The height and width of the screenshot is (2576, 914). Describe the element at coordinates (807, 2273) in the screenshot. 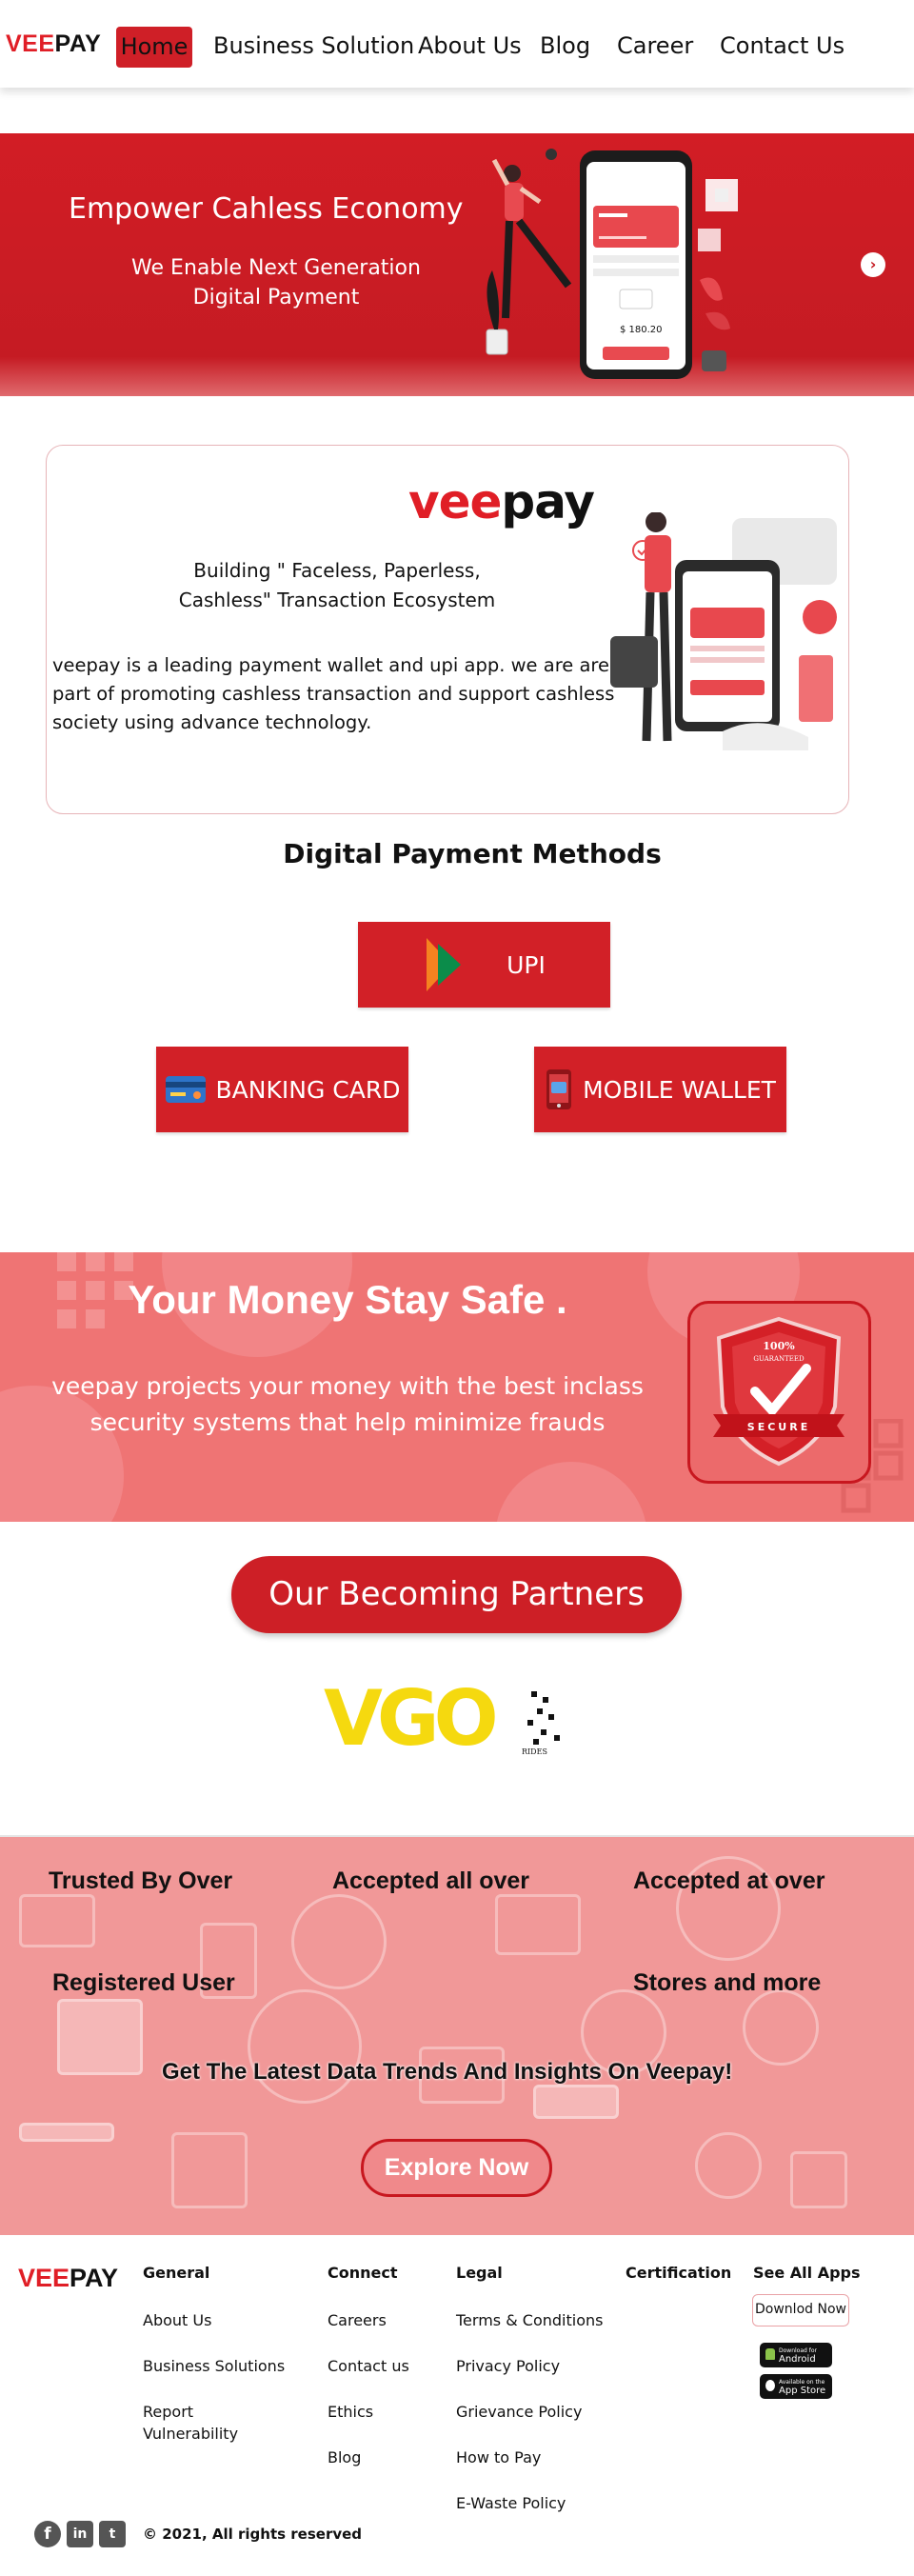

I see `footer-heading-apps: See All Apps` at that location.